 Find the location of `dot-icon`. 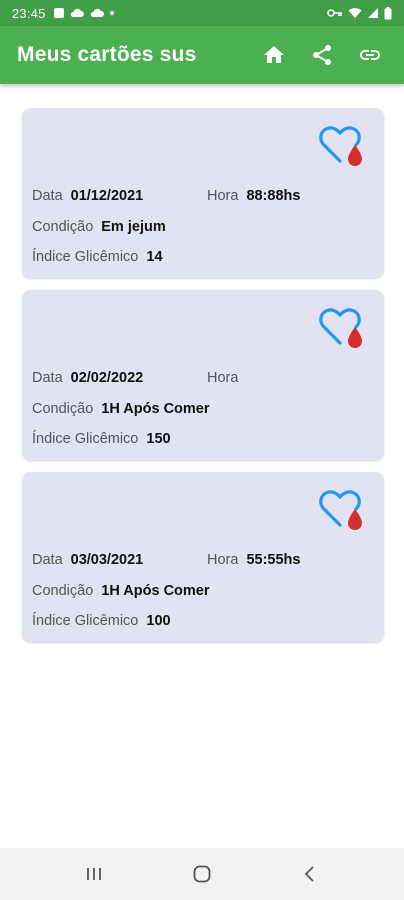

dot-icon is located at coordinates (111, 13).